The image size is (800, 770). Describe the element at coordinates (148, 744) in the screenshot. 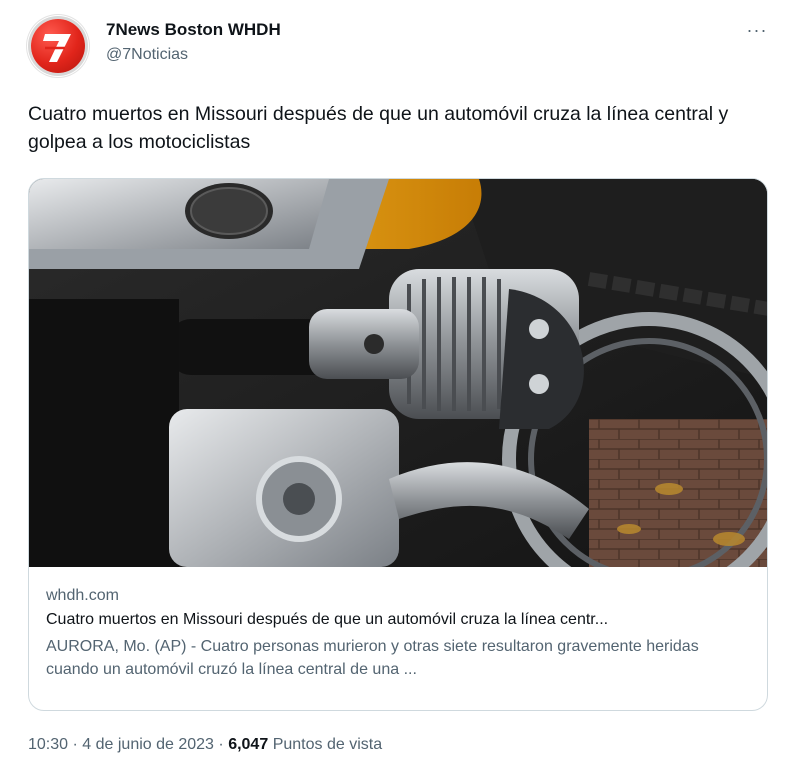

I see `tweet-date: 4 de junio de 2023` at that location.